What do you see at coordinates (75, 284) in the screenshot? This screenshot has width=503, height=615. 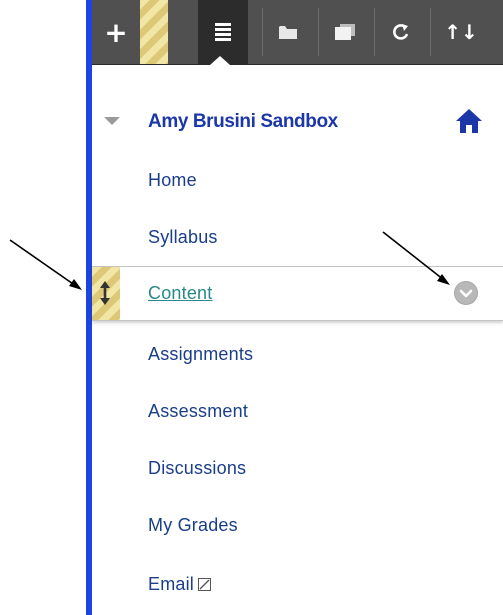 I see `annotation-arrowhead-drag-handle` at bounding box center [75, 284].